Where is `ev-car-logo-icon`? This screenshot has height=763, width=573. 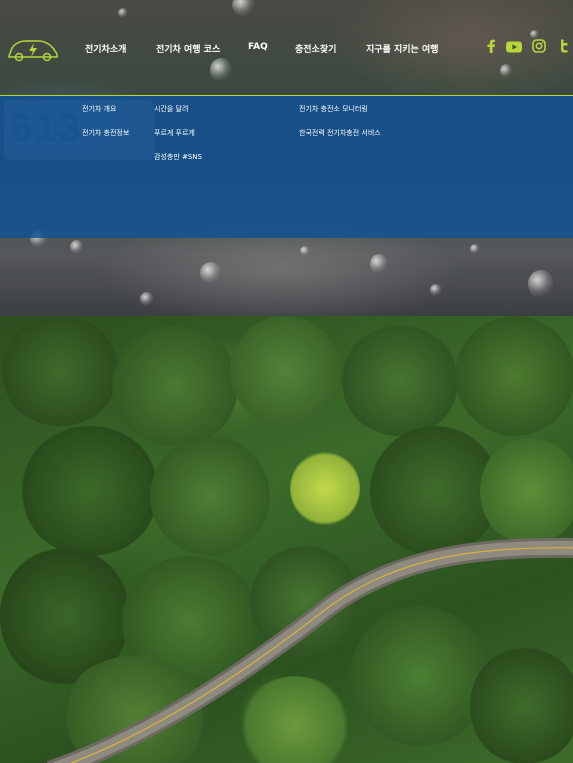
ev-car-logo-icon is located at coordinates (33, 50).